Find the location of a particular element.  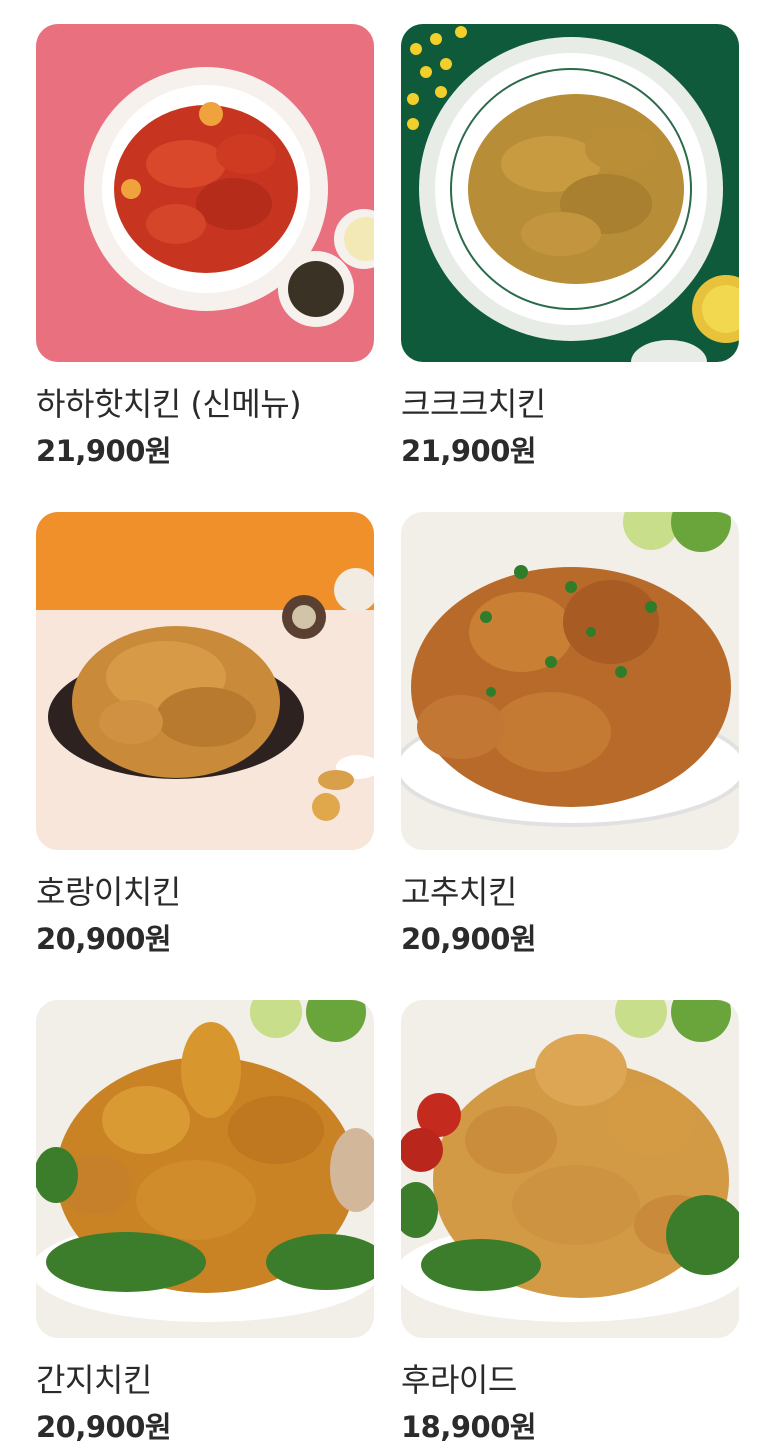

pepper-chicken-image is located at coordinates (570, 681).